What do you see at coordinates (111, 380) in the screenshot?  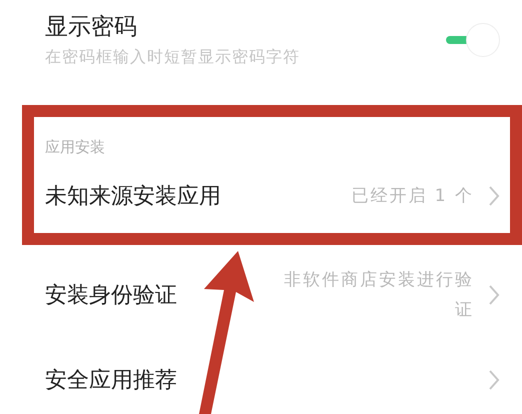 I see `row-label: 安全应用推荐` at bounding box center [111, 380].